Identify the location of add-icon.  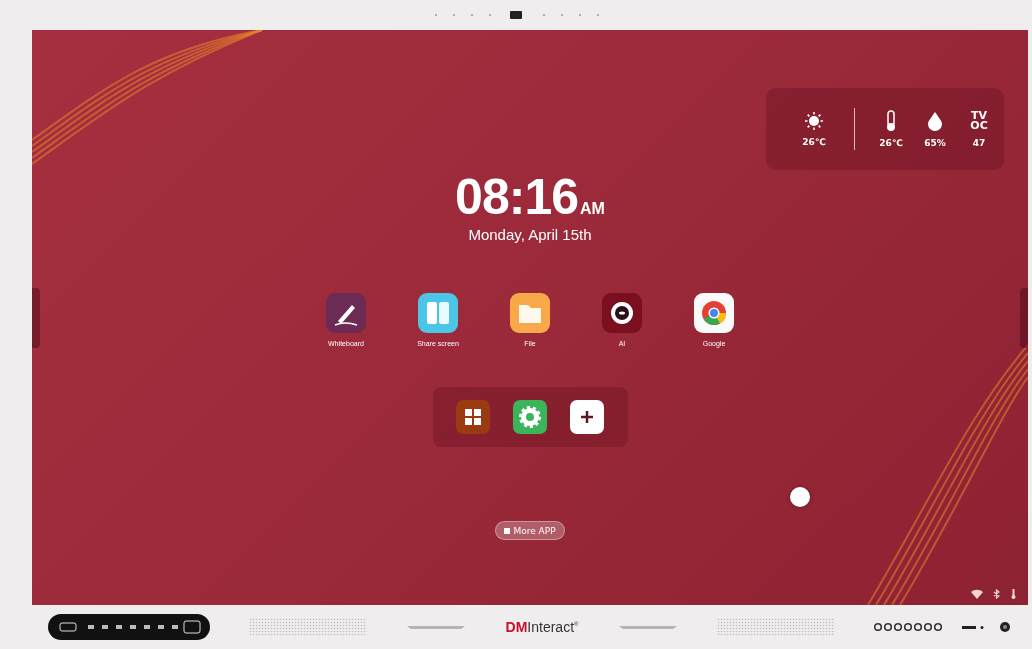
(587, 417).